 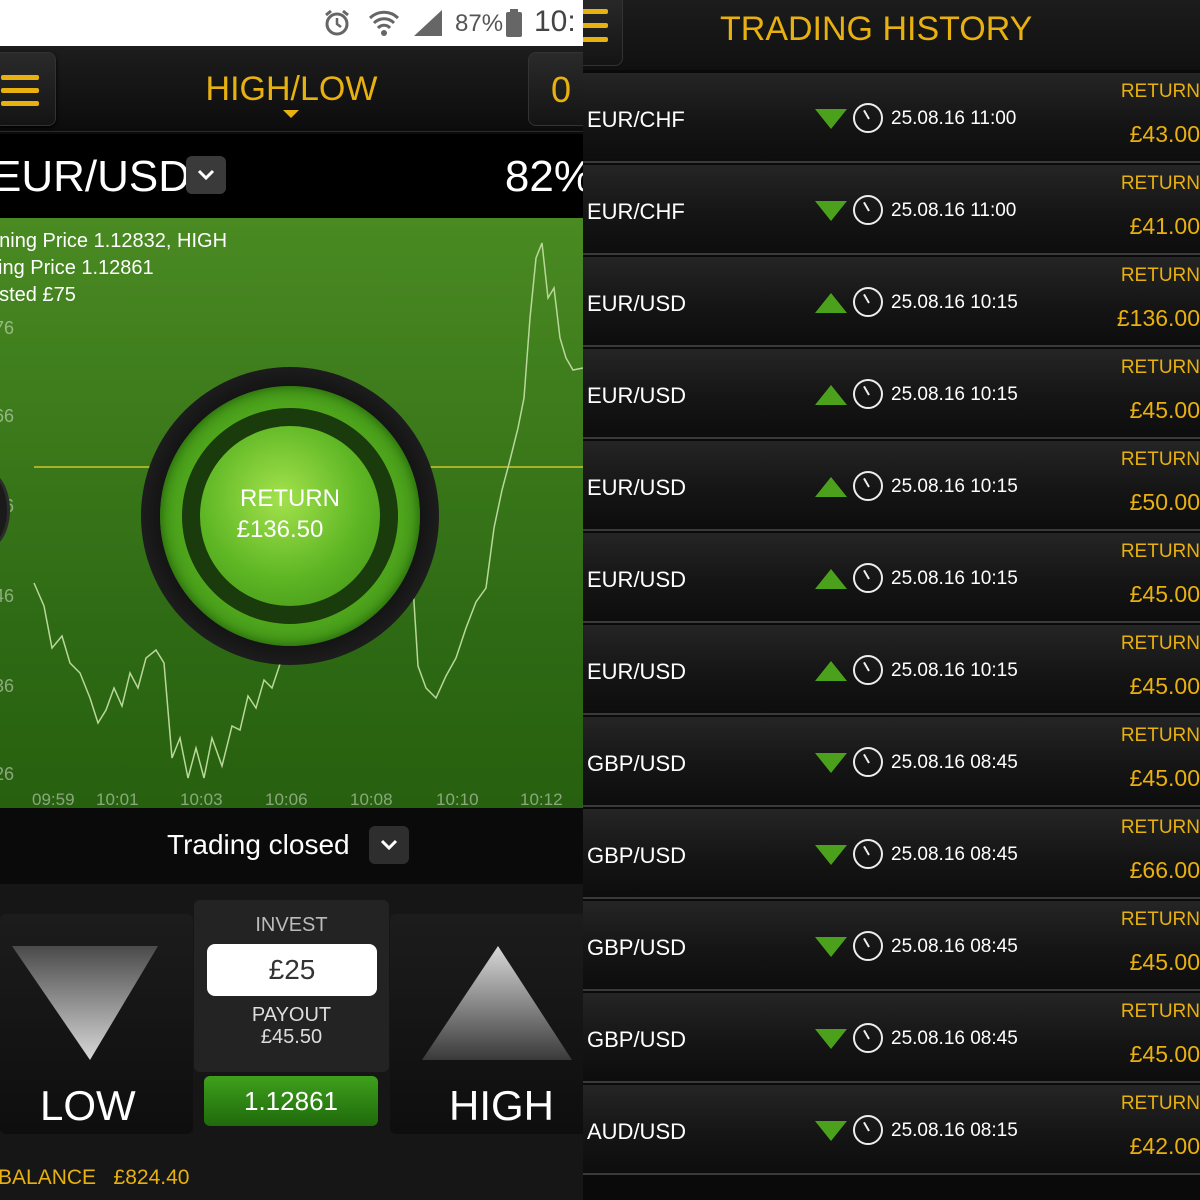 I want to click on current-price: 1.12861, so click(x=291, y=1101).